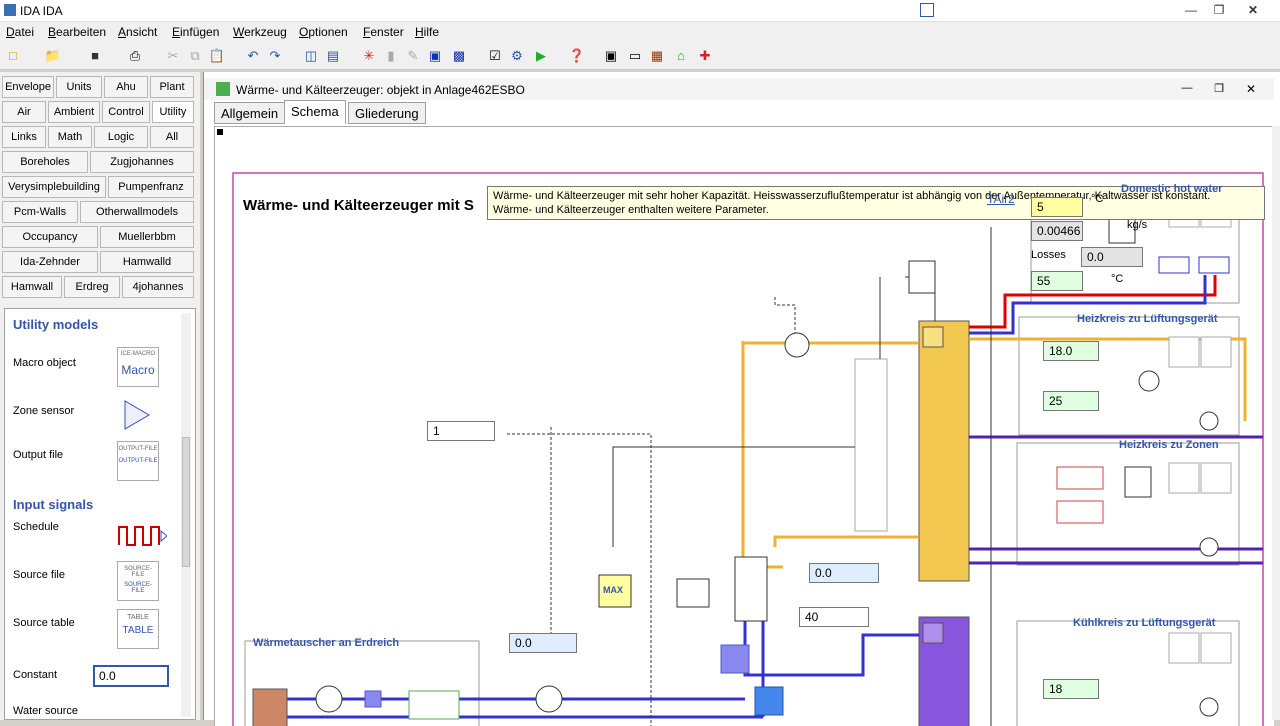  I want to click on source-caption-2: SOURCE-FILE, so click(138, 588).